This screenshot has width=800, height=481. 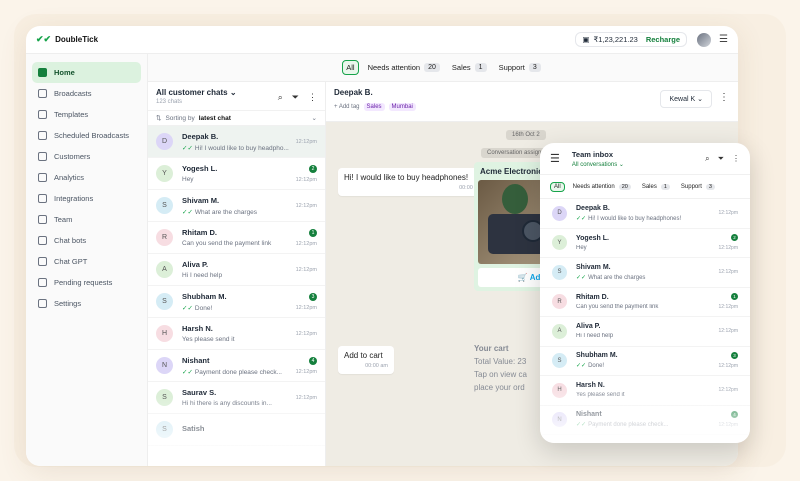 I want to click on sidebar-item-chat-bots: Chat bots, so click(x=86, y=240).